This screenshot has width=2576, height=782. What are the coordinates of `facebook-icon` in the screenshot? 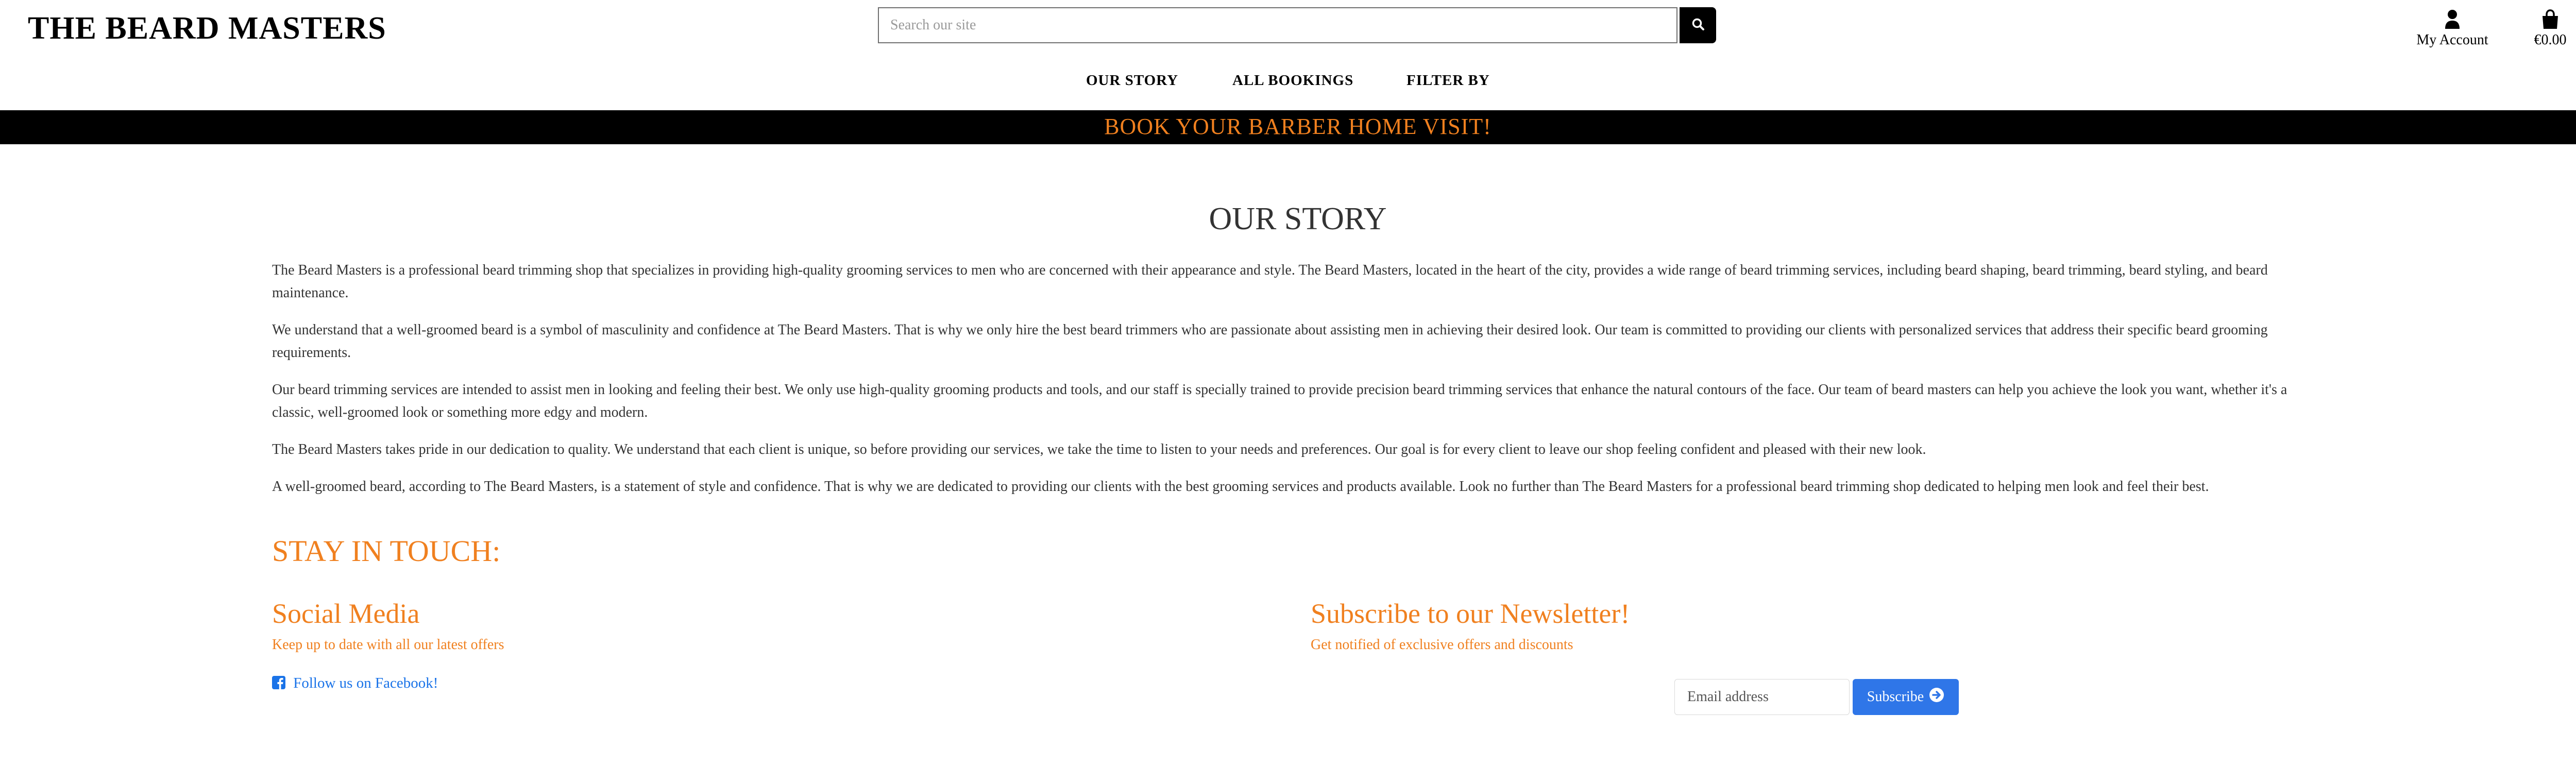 It's located at (282, 683).